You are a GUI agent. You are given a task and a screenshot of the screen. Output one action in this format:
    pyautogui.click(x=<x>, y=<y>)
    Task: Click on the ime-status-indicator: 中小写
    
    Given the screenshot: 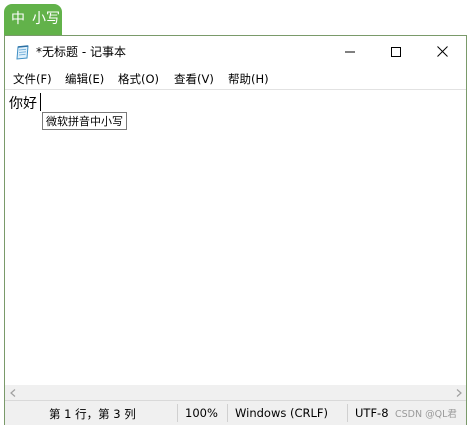 What is the action you would take?
    pyautogui.click(x=33, y=19)
    